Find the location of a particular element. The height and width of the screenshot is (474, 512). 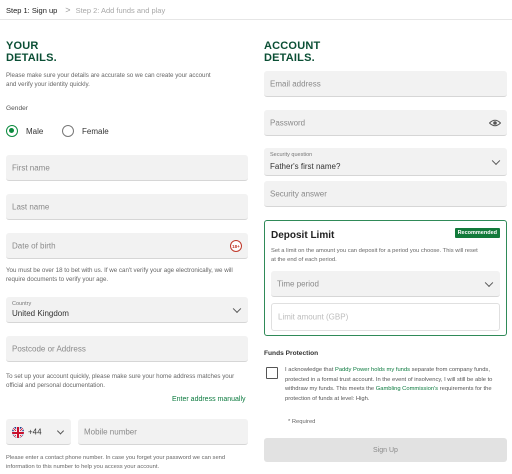

uk-flag-icon is located at coordinates (18, 431).